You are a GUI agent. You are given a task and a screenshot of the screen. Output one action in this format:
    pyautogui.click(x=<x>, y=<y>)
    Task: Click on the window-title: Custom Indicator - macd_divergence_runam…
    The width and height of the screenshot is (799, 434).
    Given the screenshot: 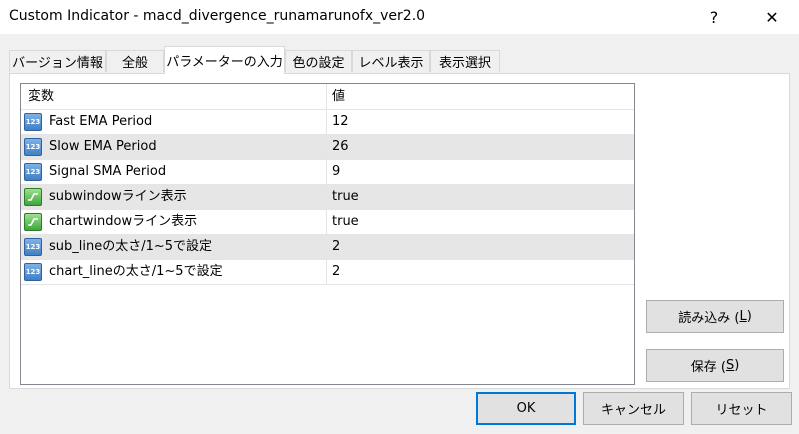 What is the action you would take?
    pyautogui.click(x=217, y=16)
    